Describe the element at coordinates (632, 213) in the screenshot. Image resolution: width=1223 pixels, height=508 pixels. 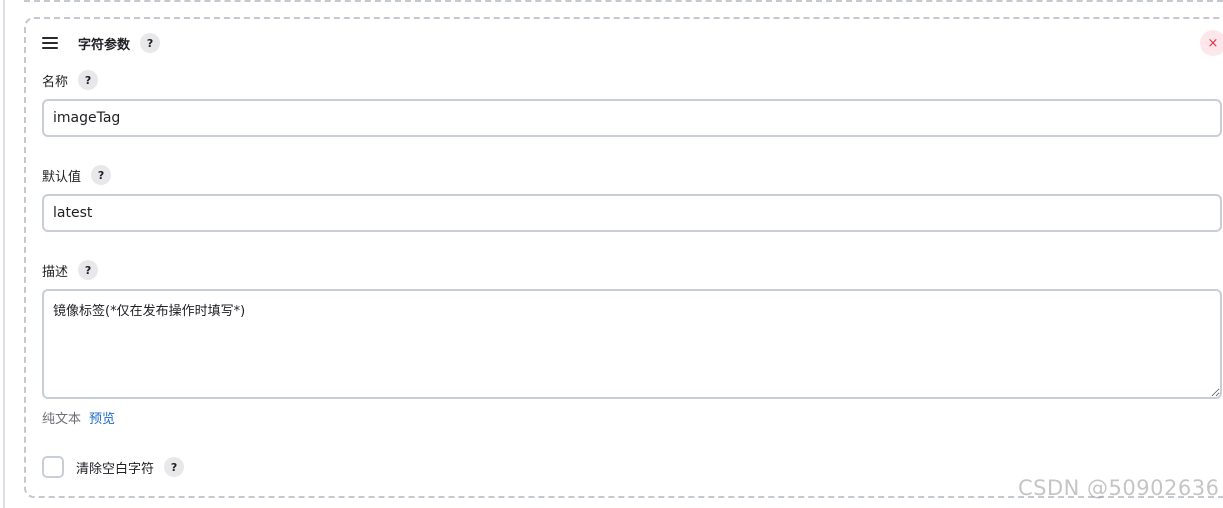
I see `default-value-input` at that location.